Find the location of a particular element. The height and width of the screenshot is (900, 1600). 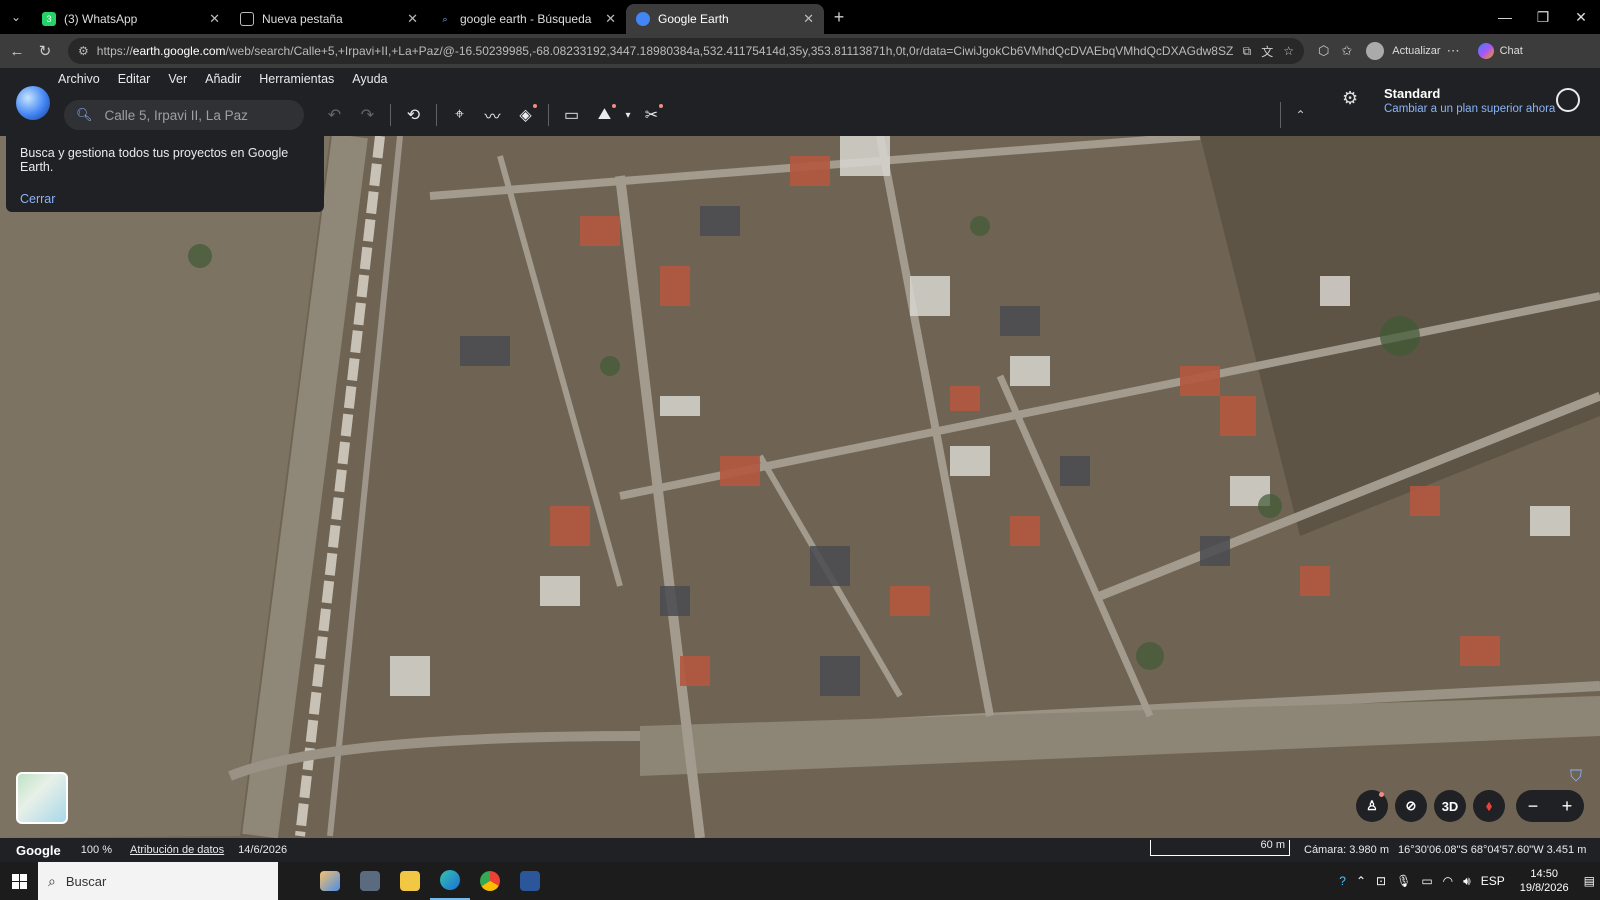

zoom-in-icon: + is located at coordinates (1567, 806).